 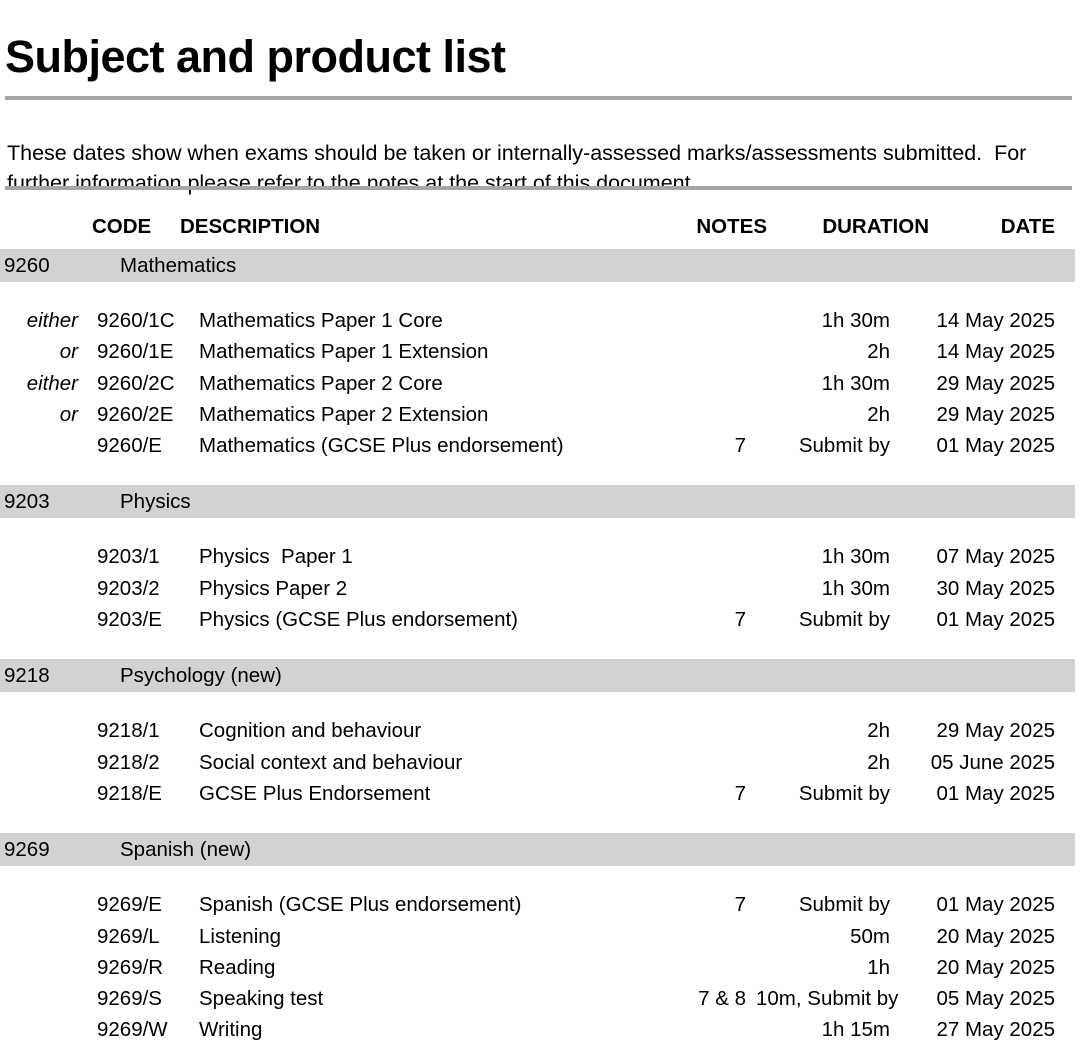 What do you see at coordinates (240, 936) in the screenshot?
I see `row-description: Listening` at bounding box center [240, 936].